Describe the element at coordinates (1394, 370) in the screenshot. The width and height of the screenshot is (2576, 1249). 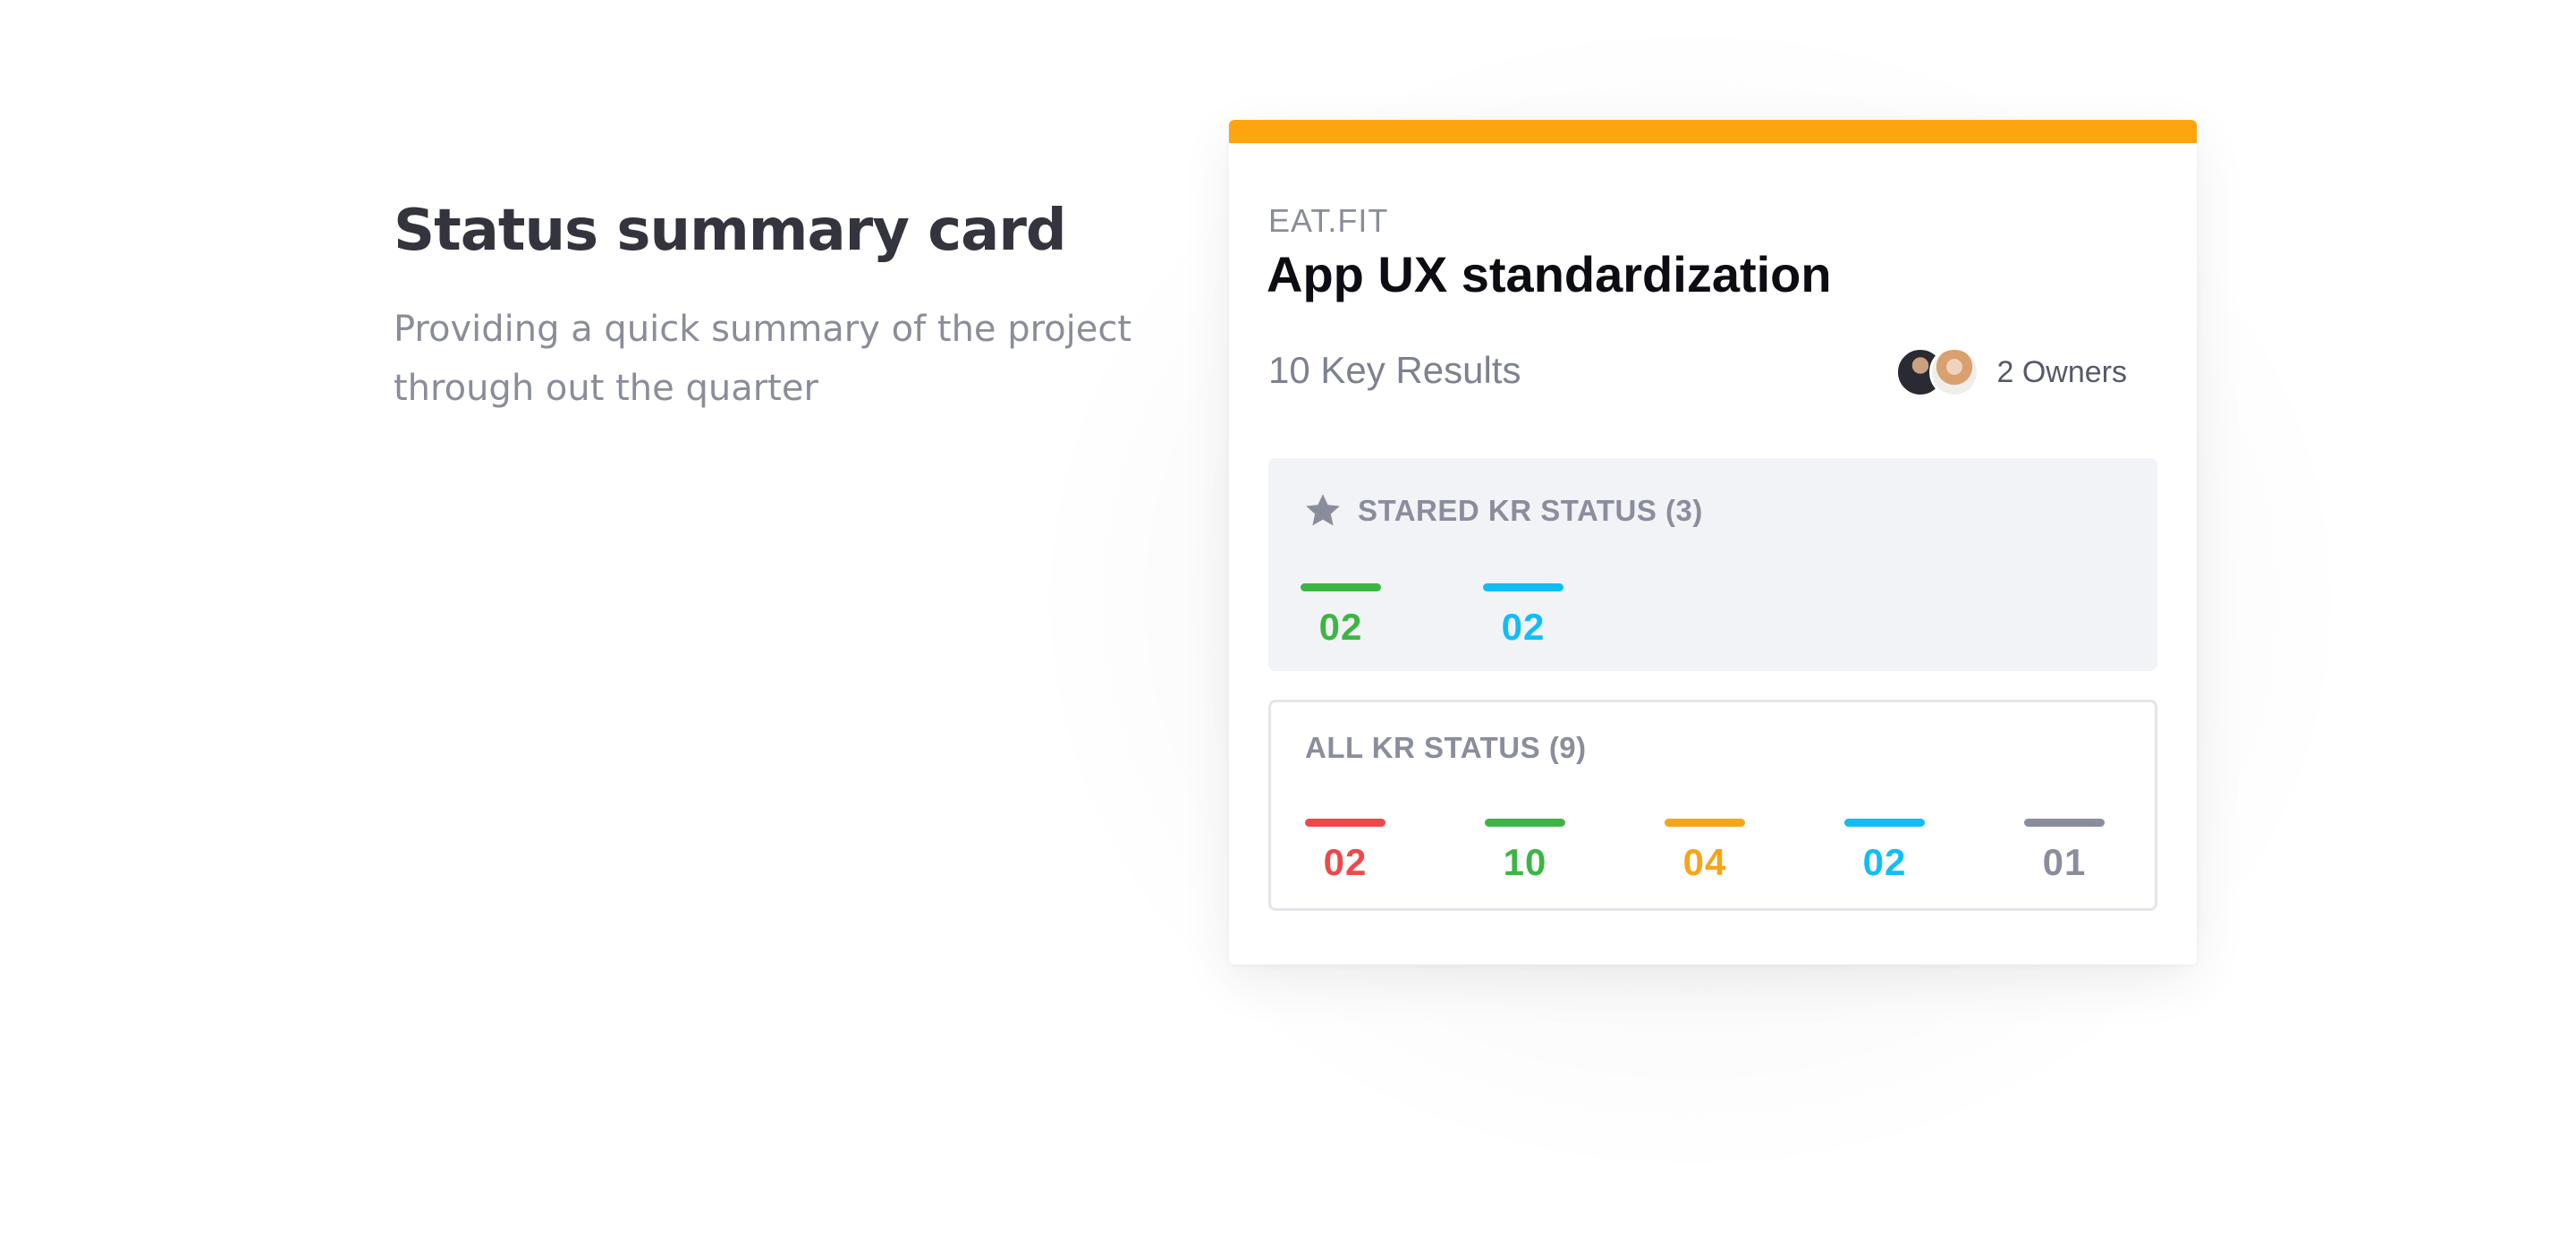
I see `key-results-count: 10 Key Results` at that location.